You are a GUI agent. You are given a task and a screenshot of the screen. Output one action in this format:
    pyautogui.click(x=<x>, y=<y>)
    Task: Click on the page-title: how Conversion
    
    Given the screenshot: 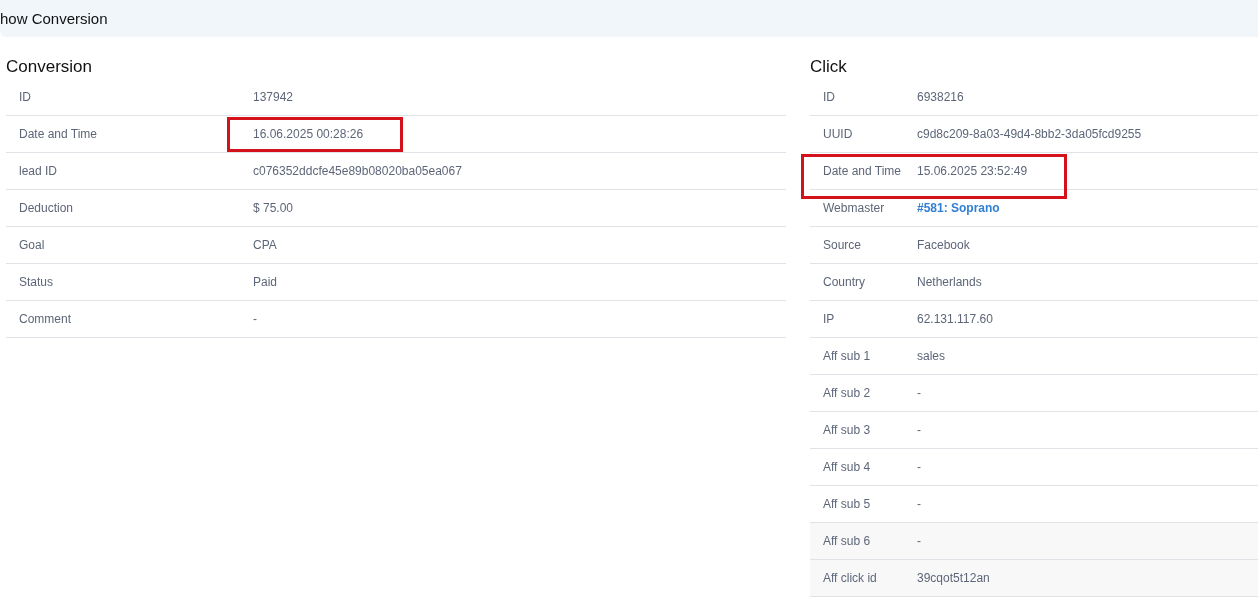 What is the action you would take?
    pyautogui.click(x=54, y=18)
    